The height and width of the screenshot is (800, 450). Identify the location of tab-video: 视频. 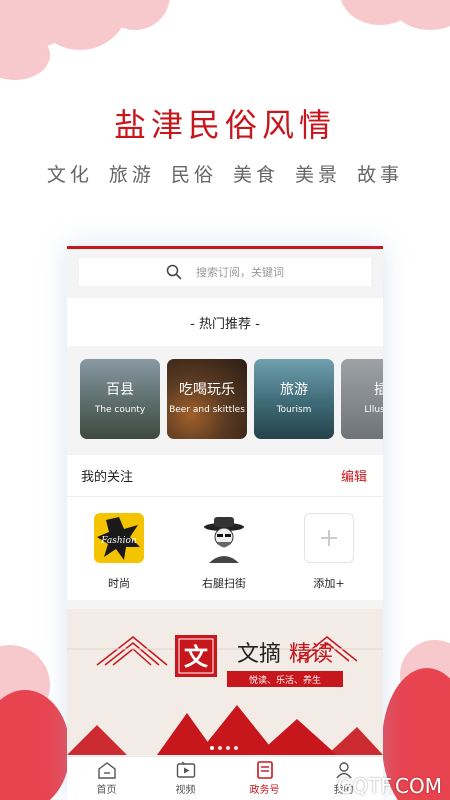
(185, 778).